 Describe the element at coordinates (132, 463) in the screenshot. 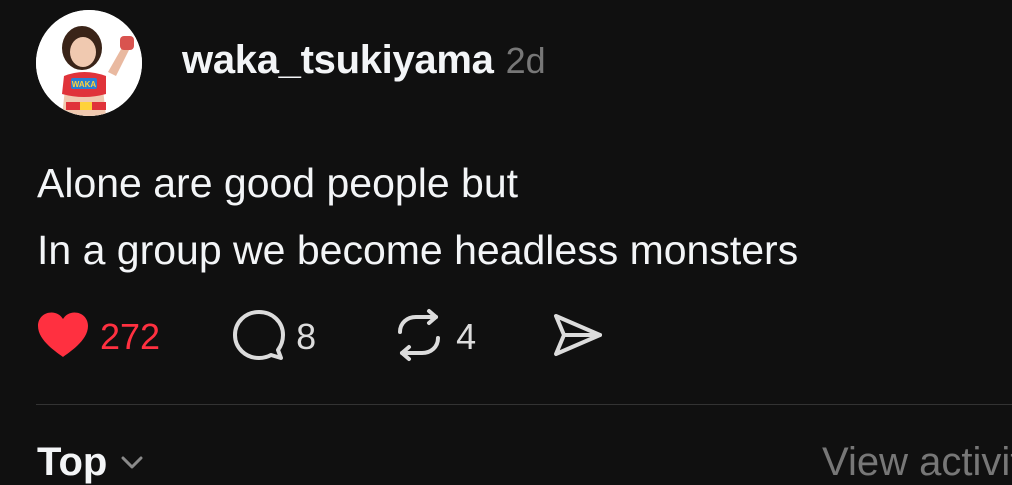

I see `chevron-down-icon` at that location.